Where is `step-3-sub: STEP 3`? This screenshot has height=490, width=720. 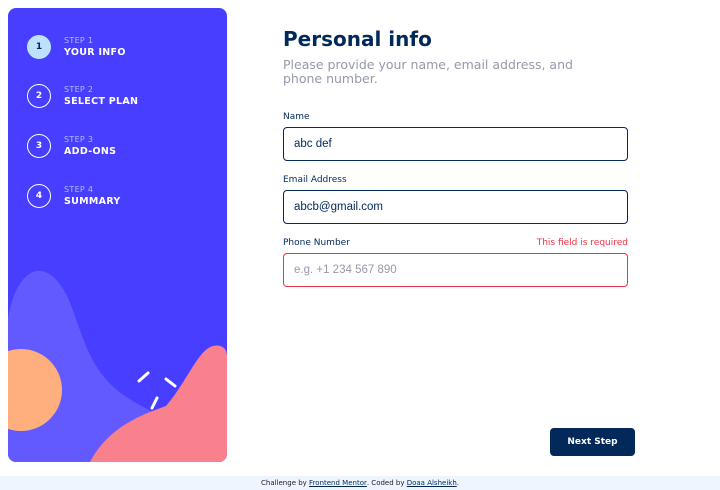
step-3-sub: STEP 3 is located at coordinates (79, 139).